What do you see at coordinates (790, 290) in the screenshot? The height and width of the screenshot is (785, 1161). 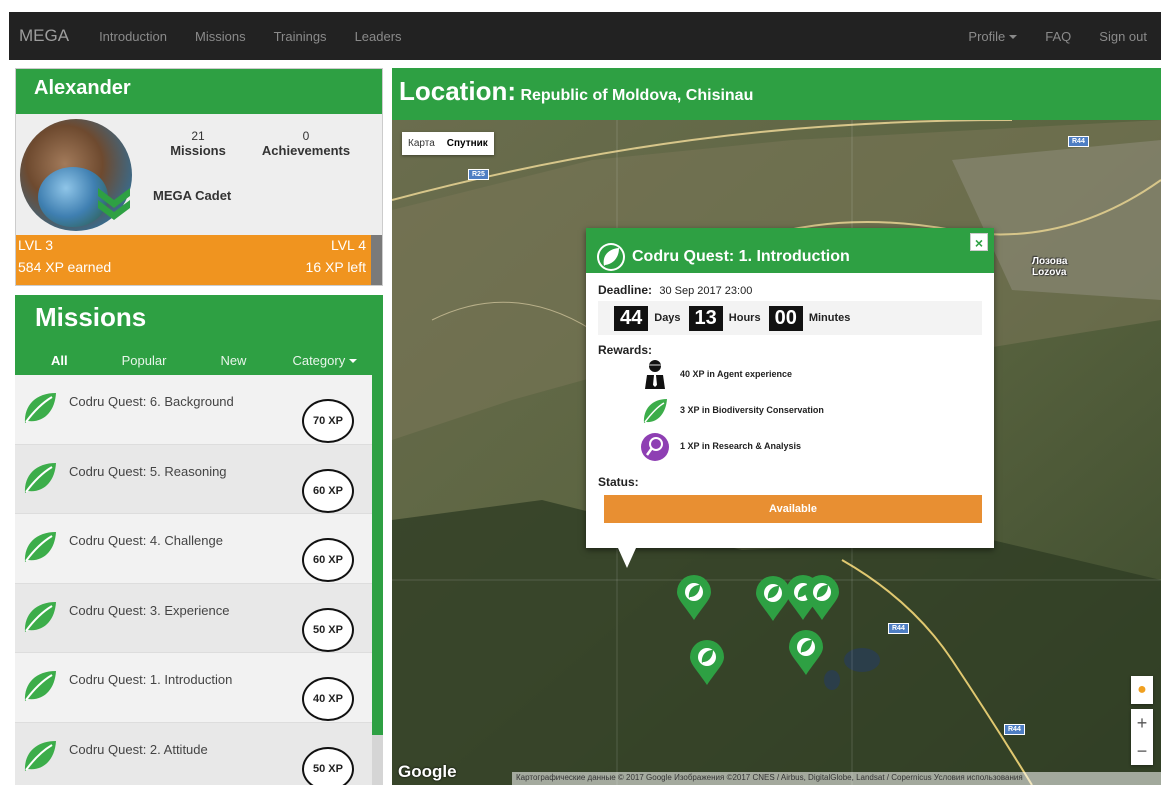 I see `deadline-row: Deadline: 30 Sep 2017 23:00` at bounding box center [790, 290].